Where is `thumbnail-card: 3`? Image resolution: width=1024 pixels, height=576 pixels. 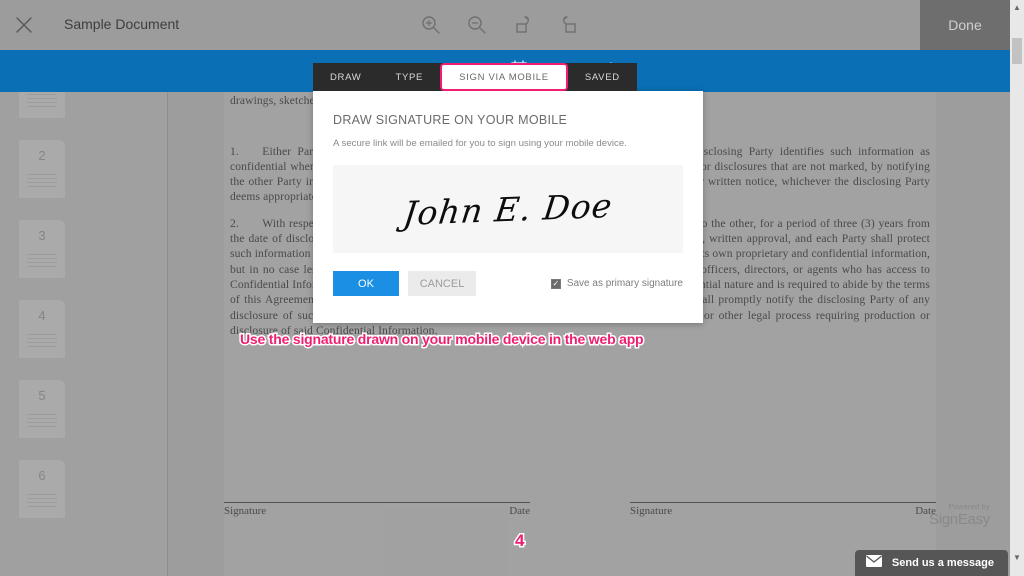 thumbnail-card: 3 is located at coordinates (42, 249).